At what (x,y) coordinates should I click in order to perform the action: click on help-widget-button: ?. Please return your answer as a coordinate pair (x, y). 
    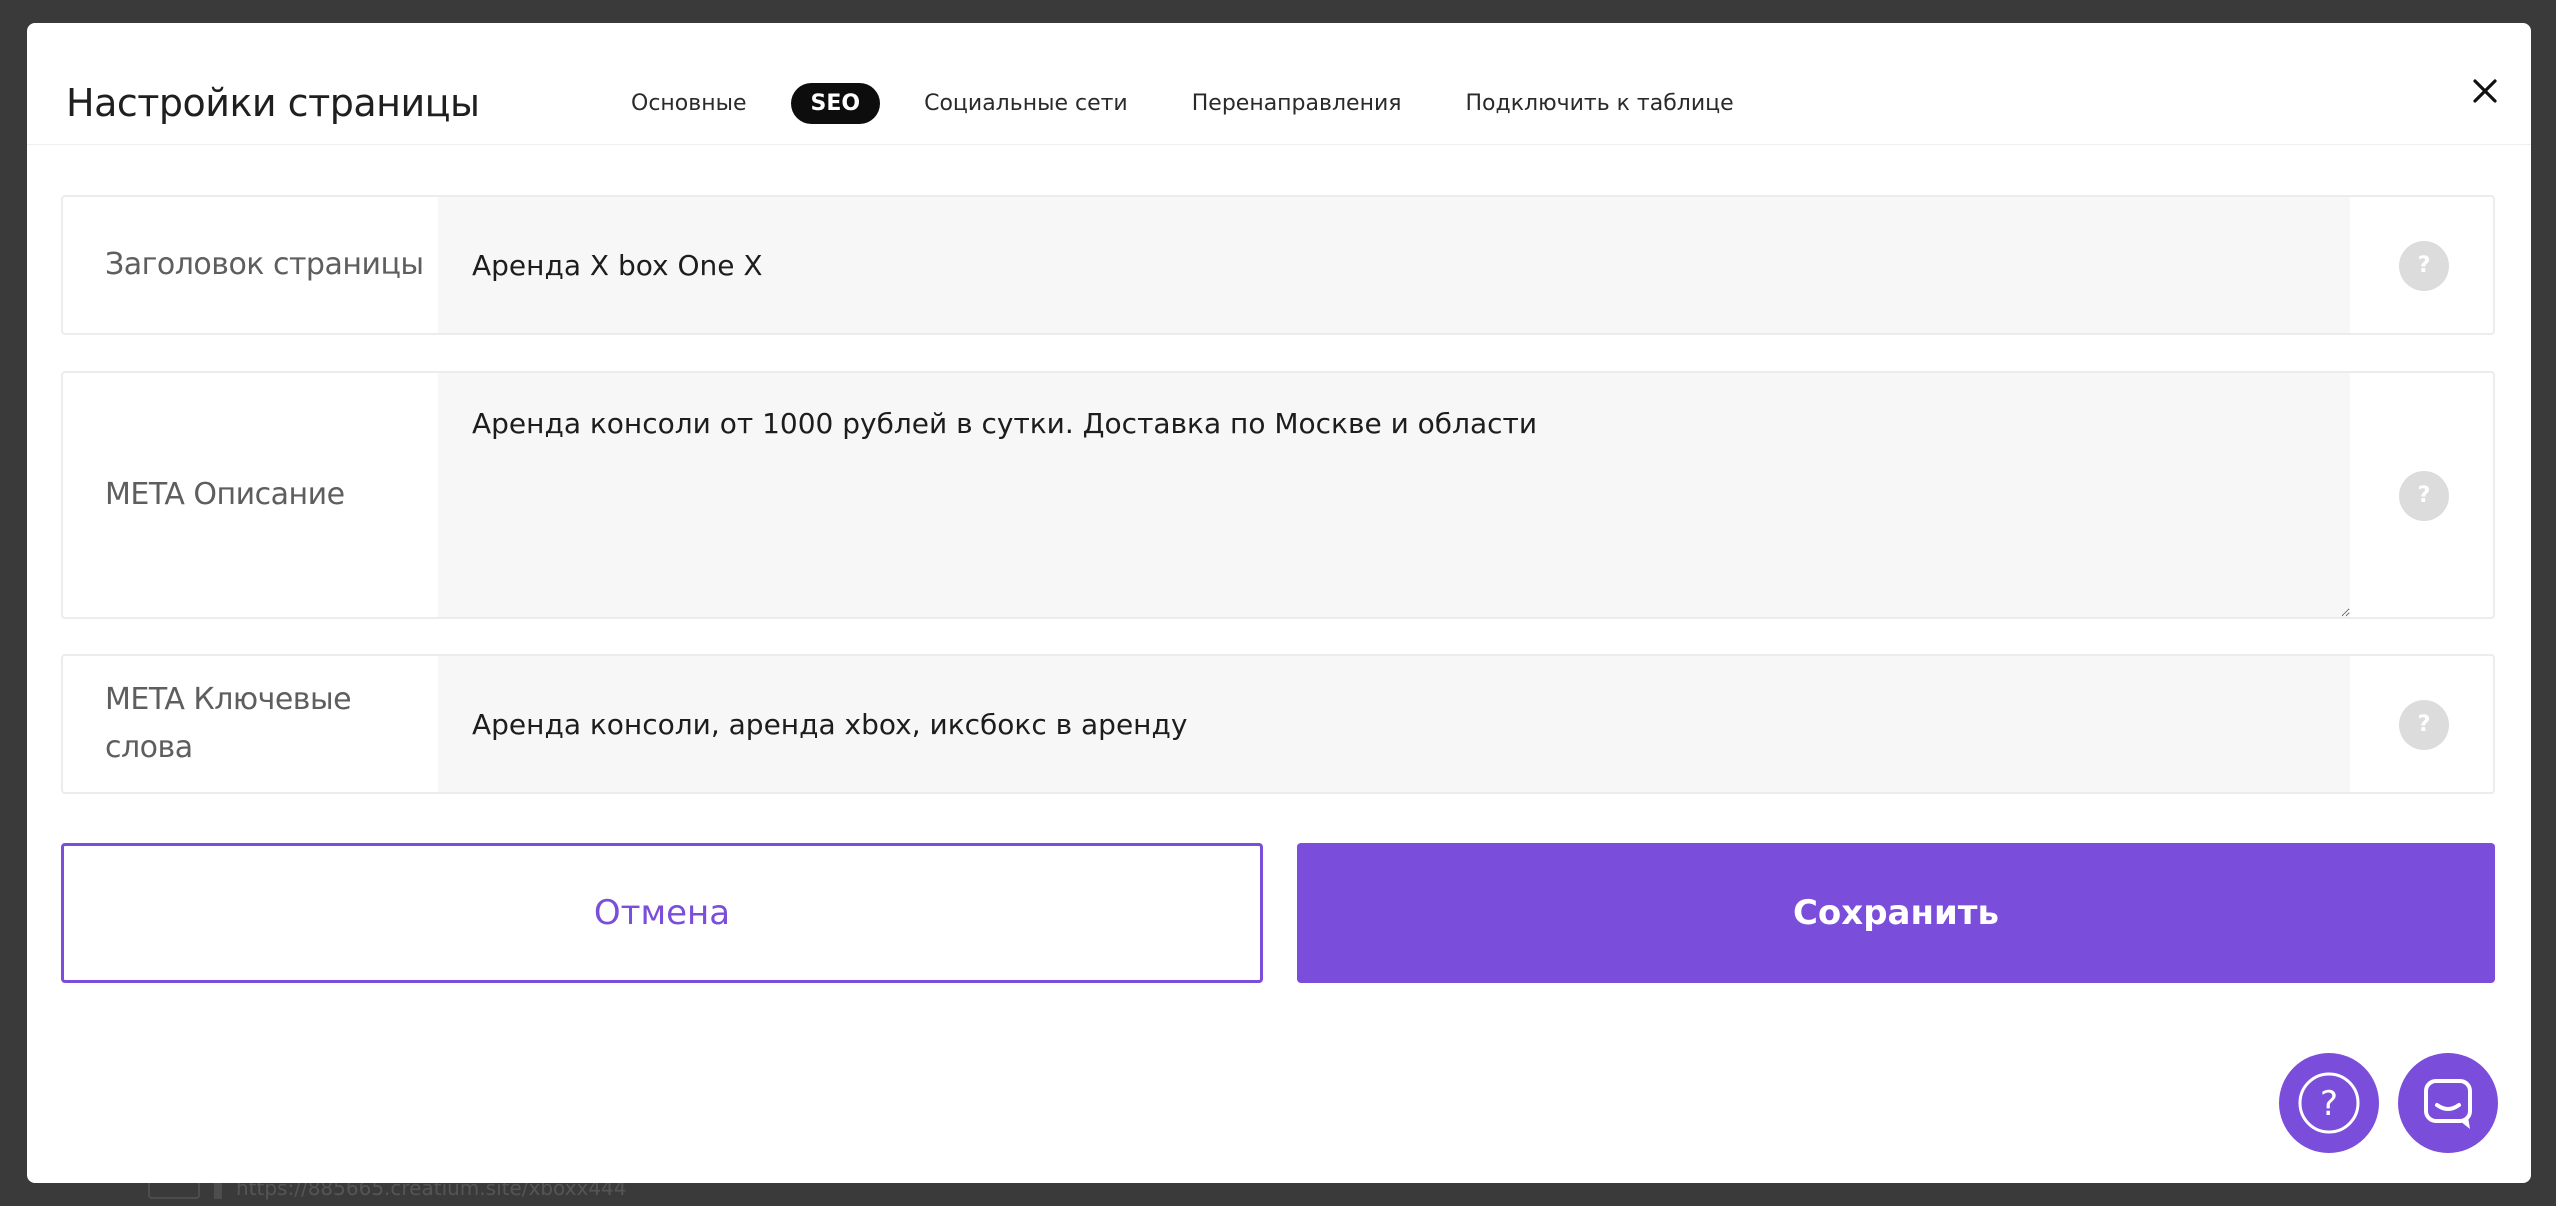
    Looking at the image, I should click on (2329, 1103).